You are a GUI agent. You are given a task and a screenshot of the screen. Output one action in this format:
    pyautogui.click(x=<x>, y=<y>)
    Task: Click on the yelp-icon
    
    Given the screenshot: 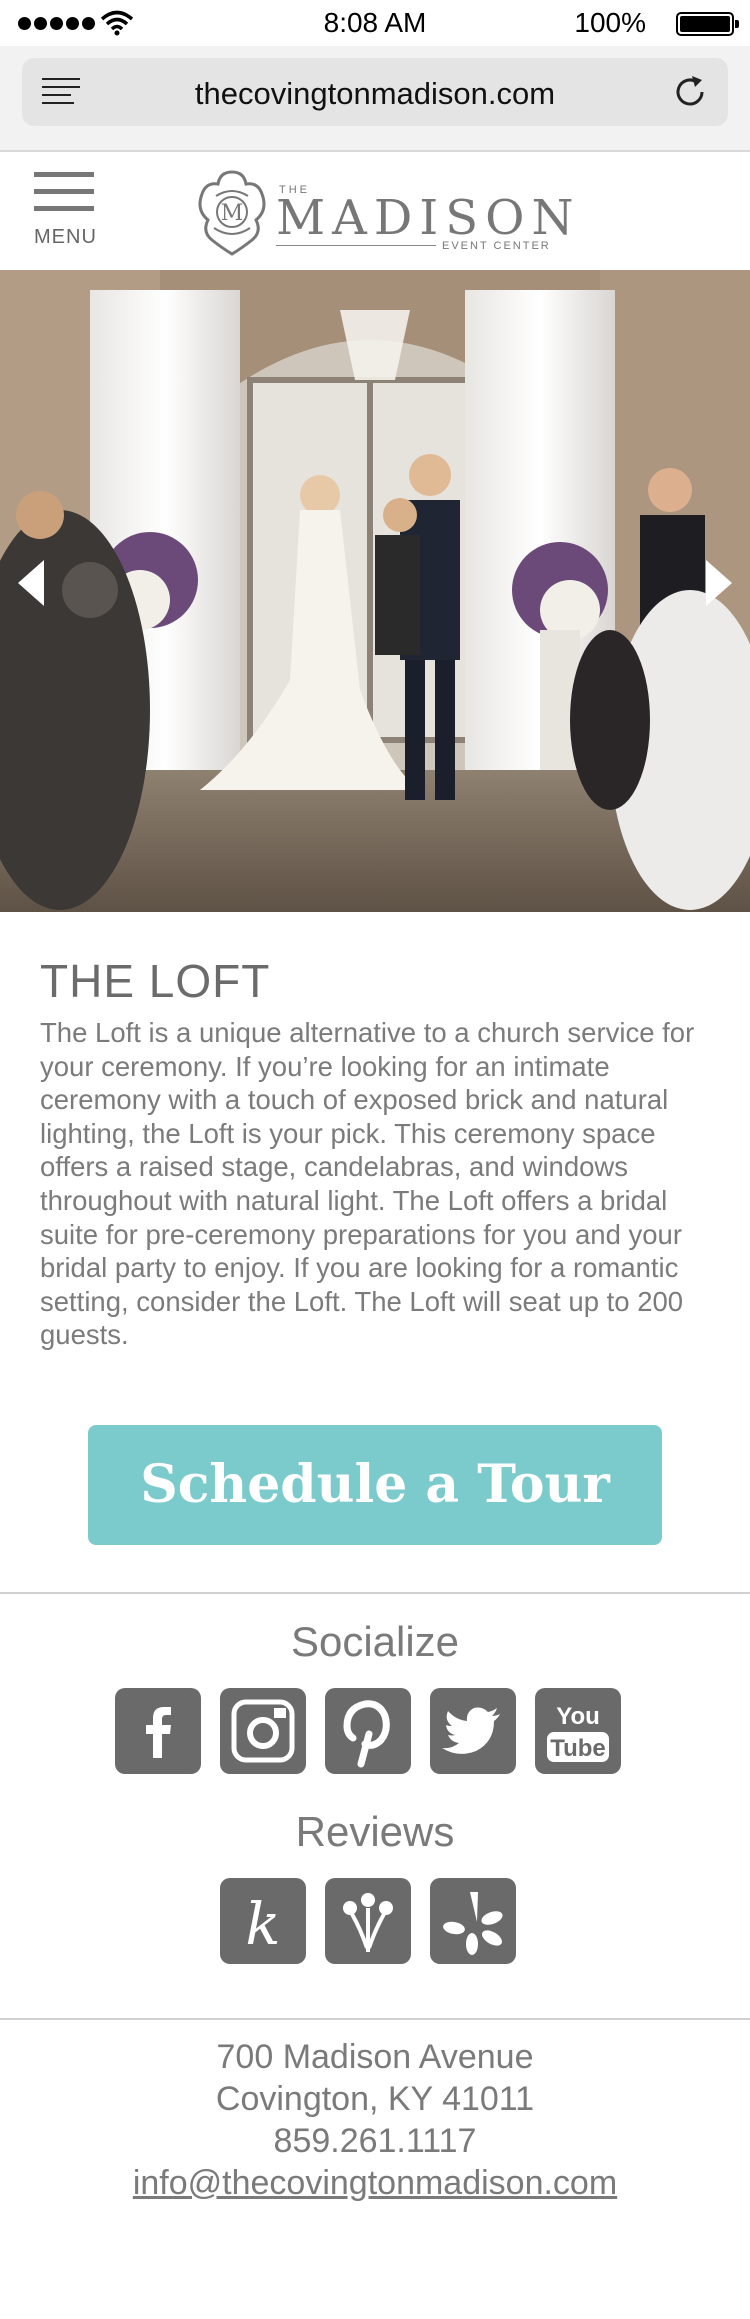 What is the action you would take?
    pyautogui.click(x=473, y=1921)
    